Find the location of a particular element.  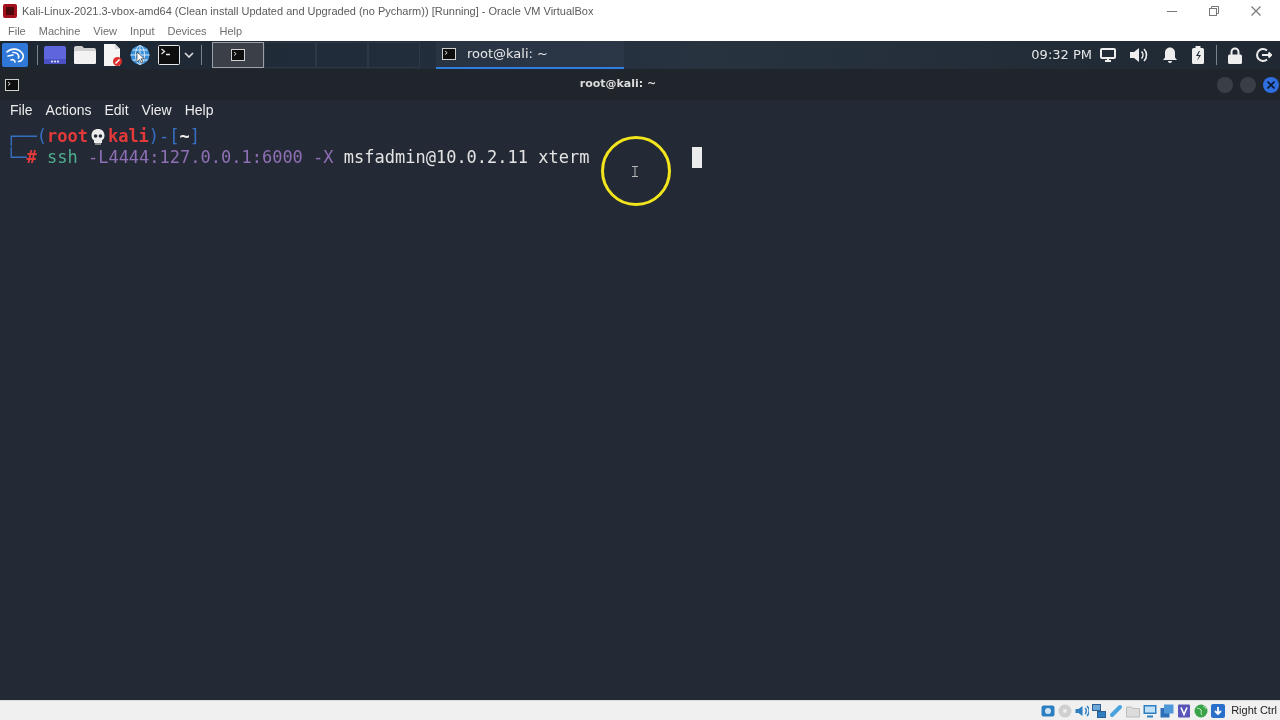

text-cursor-icon is located at coordinates (635, 171).